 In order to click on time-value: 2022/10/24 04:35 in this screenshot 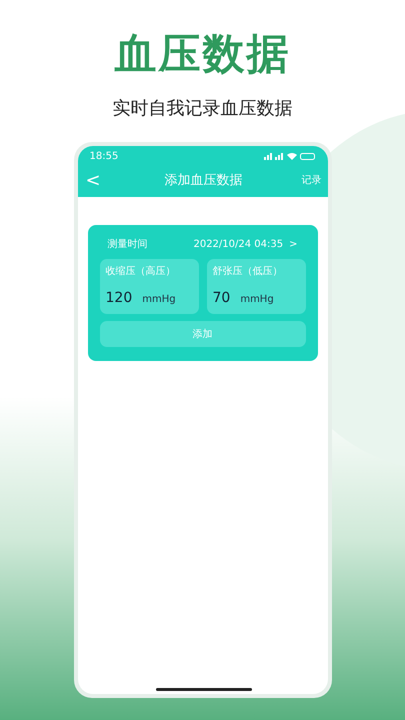, I will do `click(238, 244)`.